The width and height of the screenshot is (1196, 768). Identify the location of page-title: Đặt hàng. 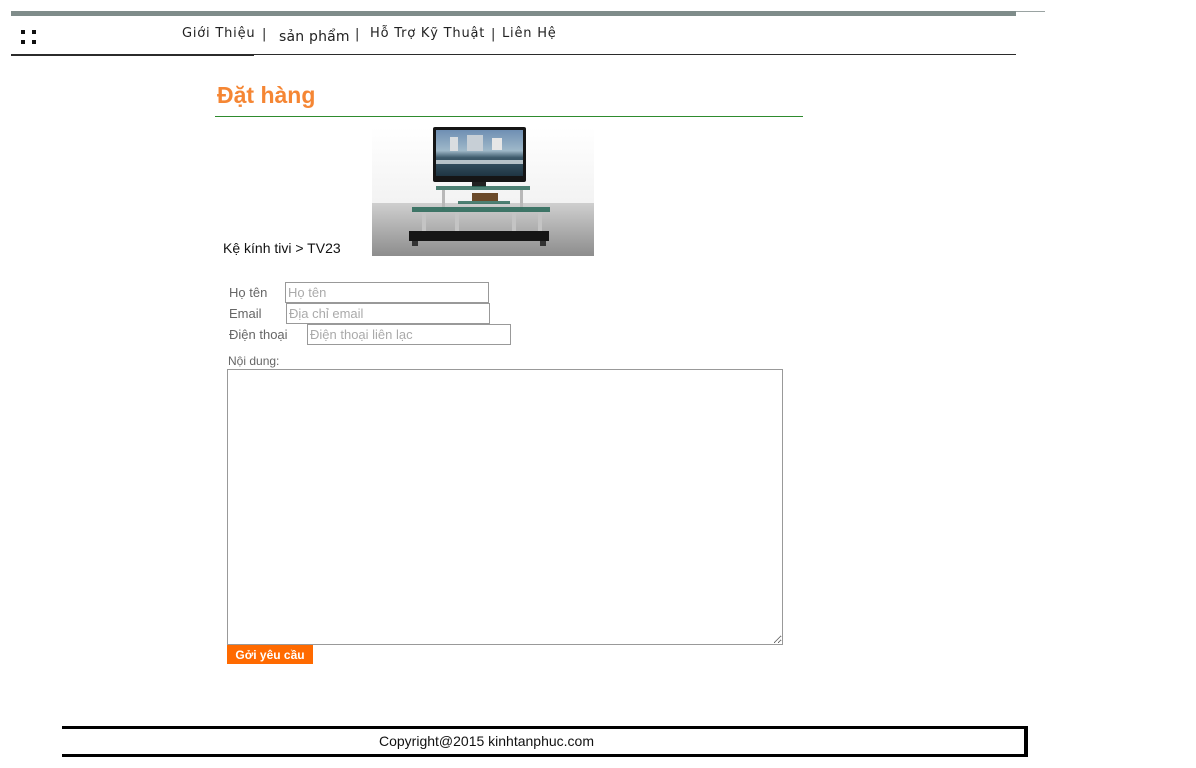
(266, 95).